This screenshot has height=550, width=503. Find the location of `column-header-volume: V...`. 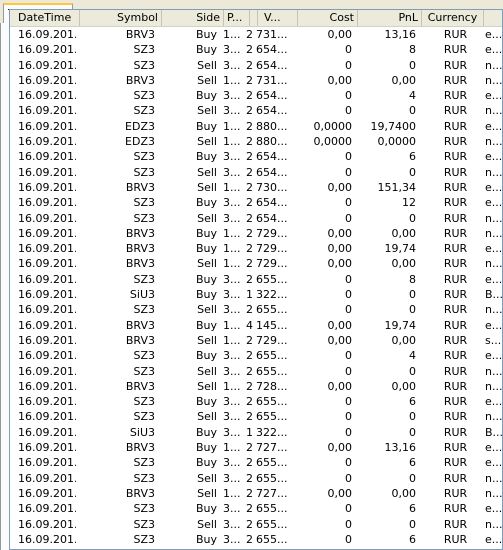

column-header-volume: V... is located at coordinates (278, 18).